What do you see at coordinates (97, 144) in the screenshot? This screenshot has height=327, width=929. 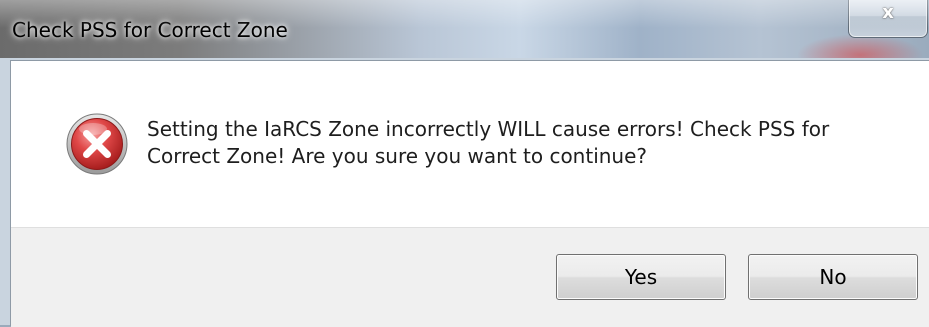 I see `error-icon` at bounding box center [97, 144].